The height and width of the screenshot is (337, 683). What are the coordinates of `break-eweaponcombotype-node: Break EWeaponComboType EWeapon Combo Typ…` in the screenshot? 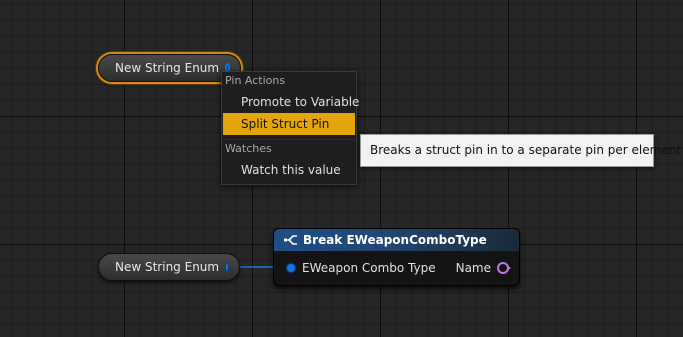 It's located at (396, 257).